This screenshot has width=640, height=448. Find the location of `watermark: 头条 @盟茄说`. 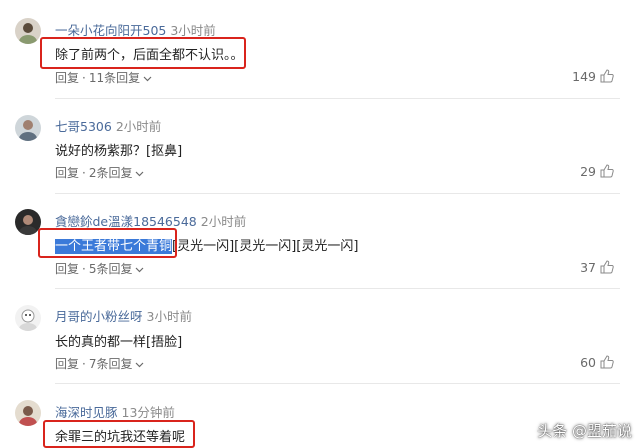

watermark: 头条 @盟茄说 is located at coordinates (584, 431).